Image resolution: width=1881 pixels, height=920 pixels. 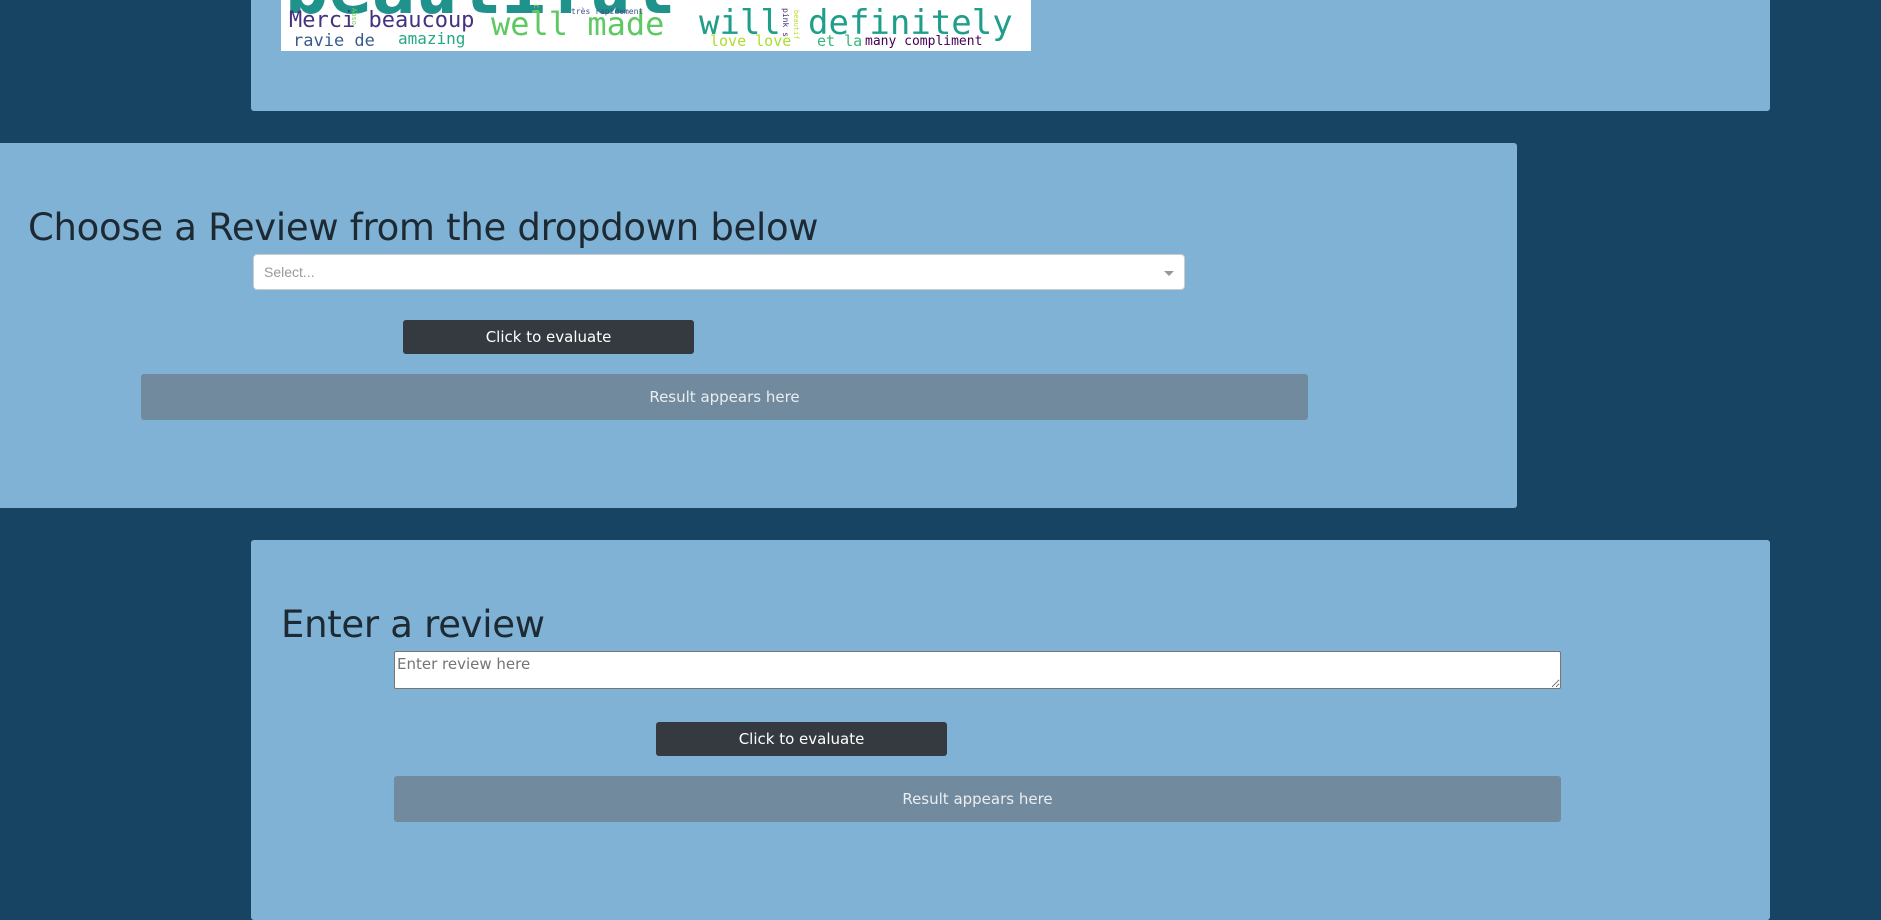 I want to click on wordcloud-word: ravie de, so click(x=334, y=41).